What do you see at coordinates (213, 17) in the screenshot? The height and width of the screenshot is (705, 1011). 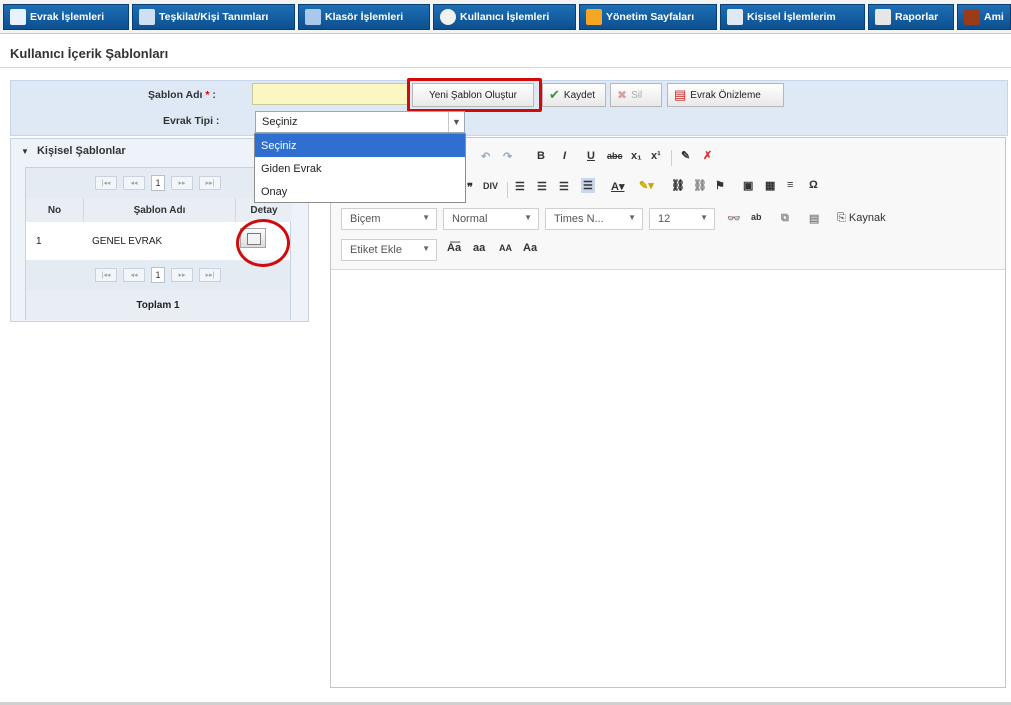 I see `nav-teskilat-kisi-tanimlari: Teşkilat/Kişi Tanımları` at bounding box center [213, 17].